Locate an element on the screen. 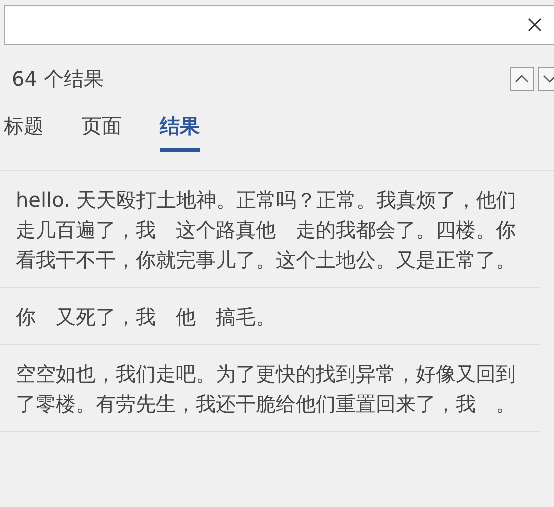 The width and height of the screenshot is (554, 507). chevron-down-icon is located at coordinates (548, 79).